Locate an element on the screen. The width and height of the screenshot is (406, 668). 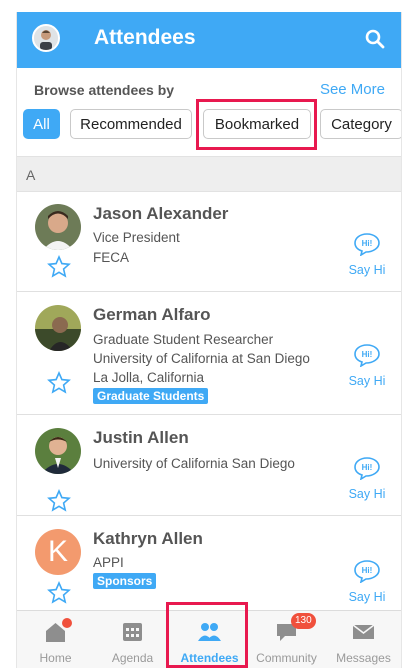
attendee-row: K Kathryn Allen APPI Sponsors Hi! Say Hi is located at coordinates (209, 563).